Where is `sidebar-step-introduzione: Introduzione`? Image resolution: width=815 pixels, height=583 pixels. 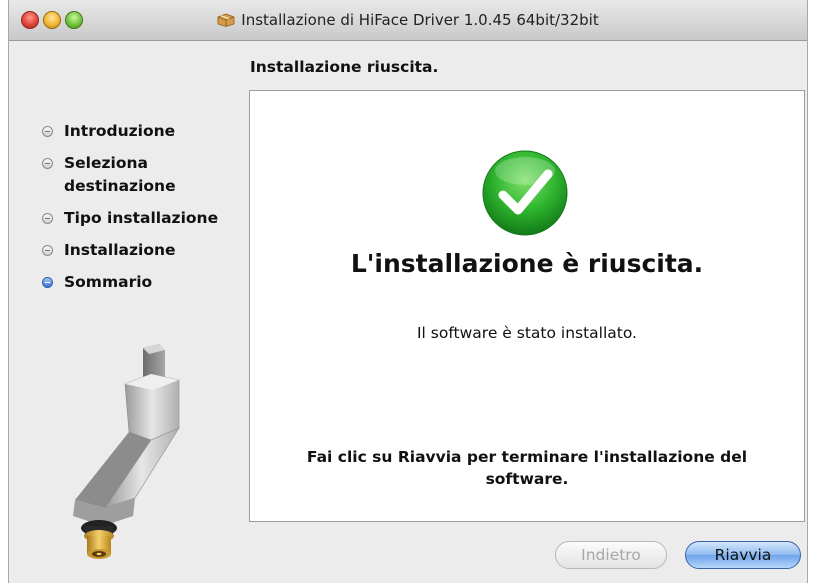
sidebar-step-introduzione: Introduzione is located at coordinates (144, 131).